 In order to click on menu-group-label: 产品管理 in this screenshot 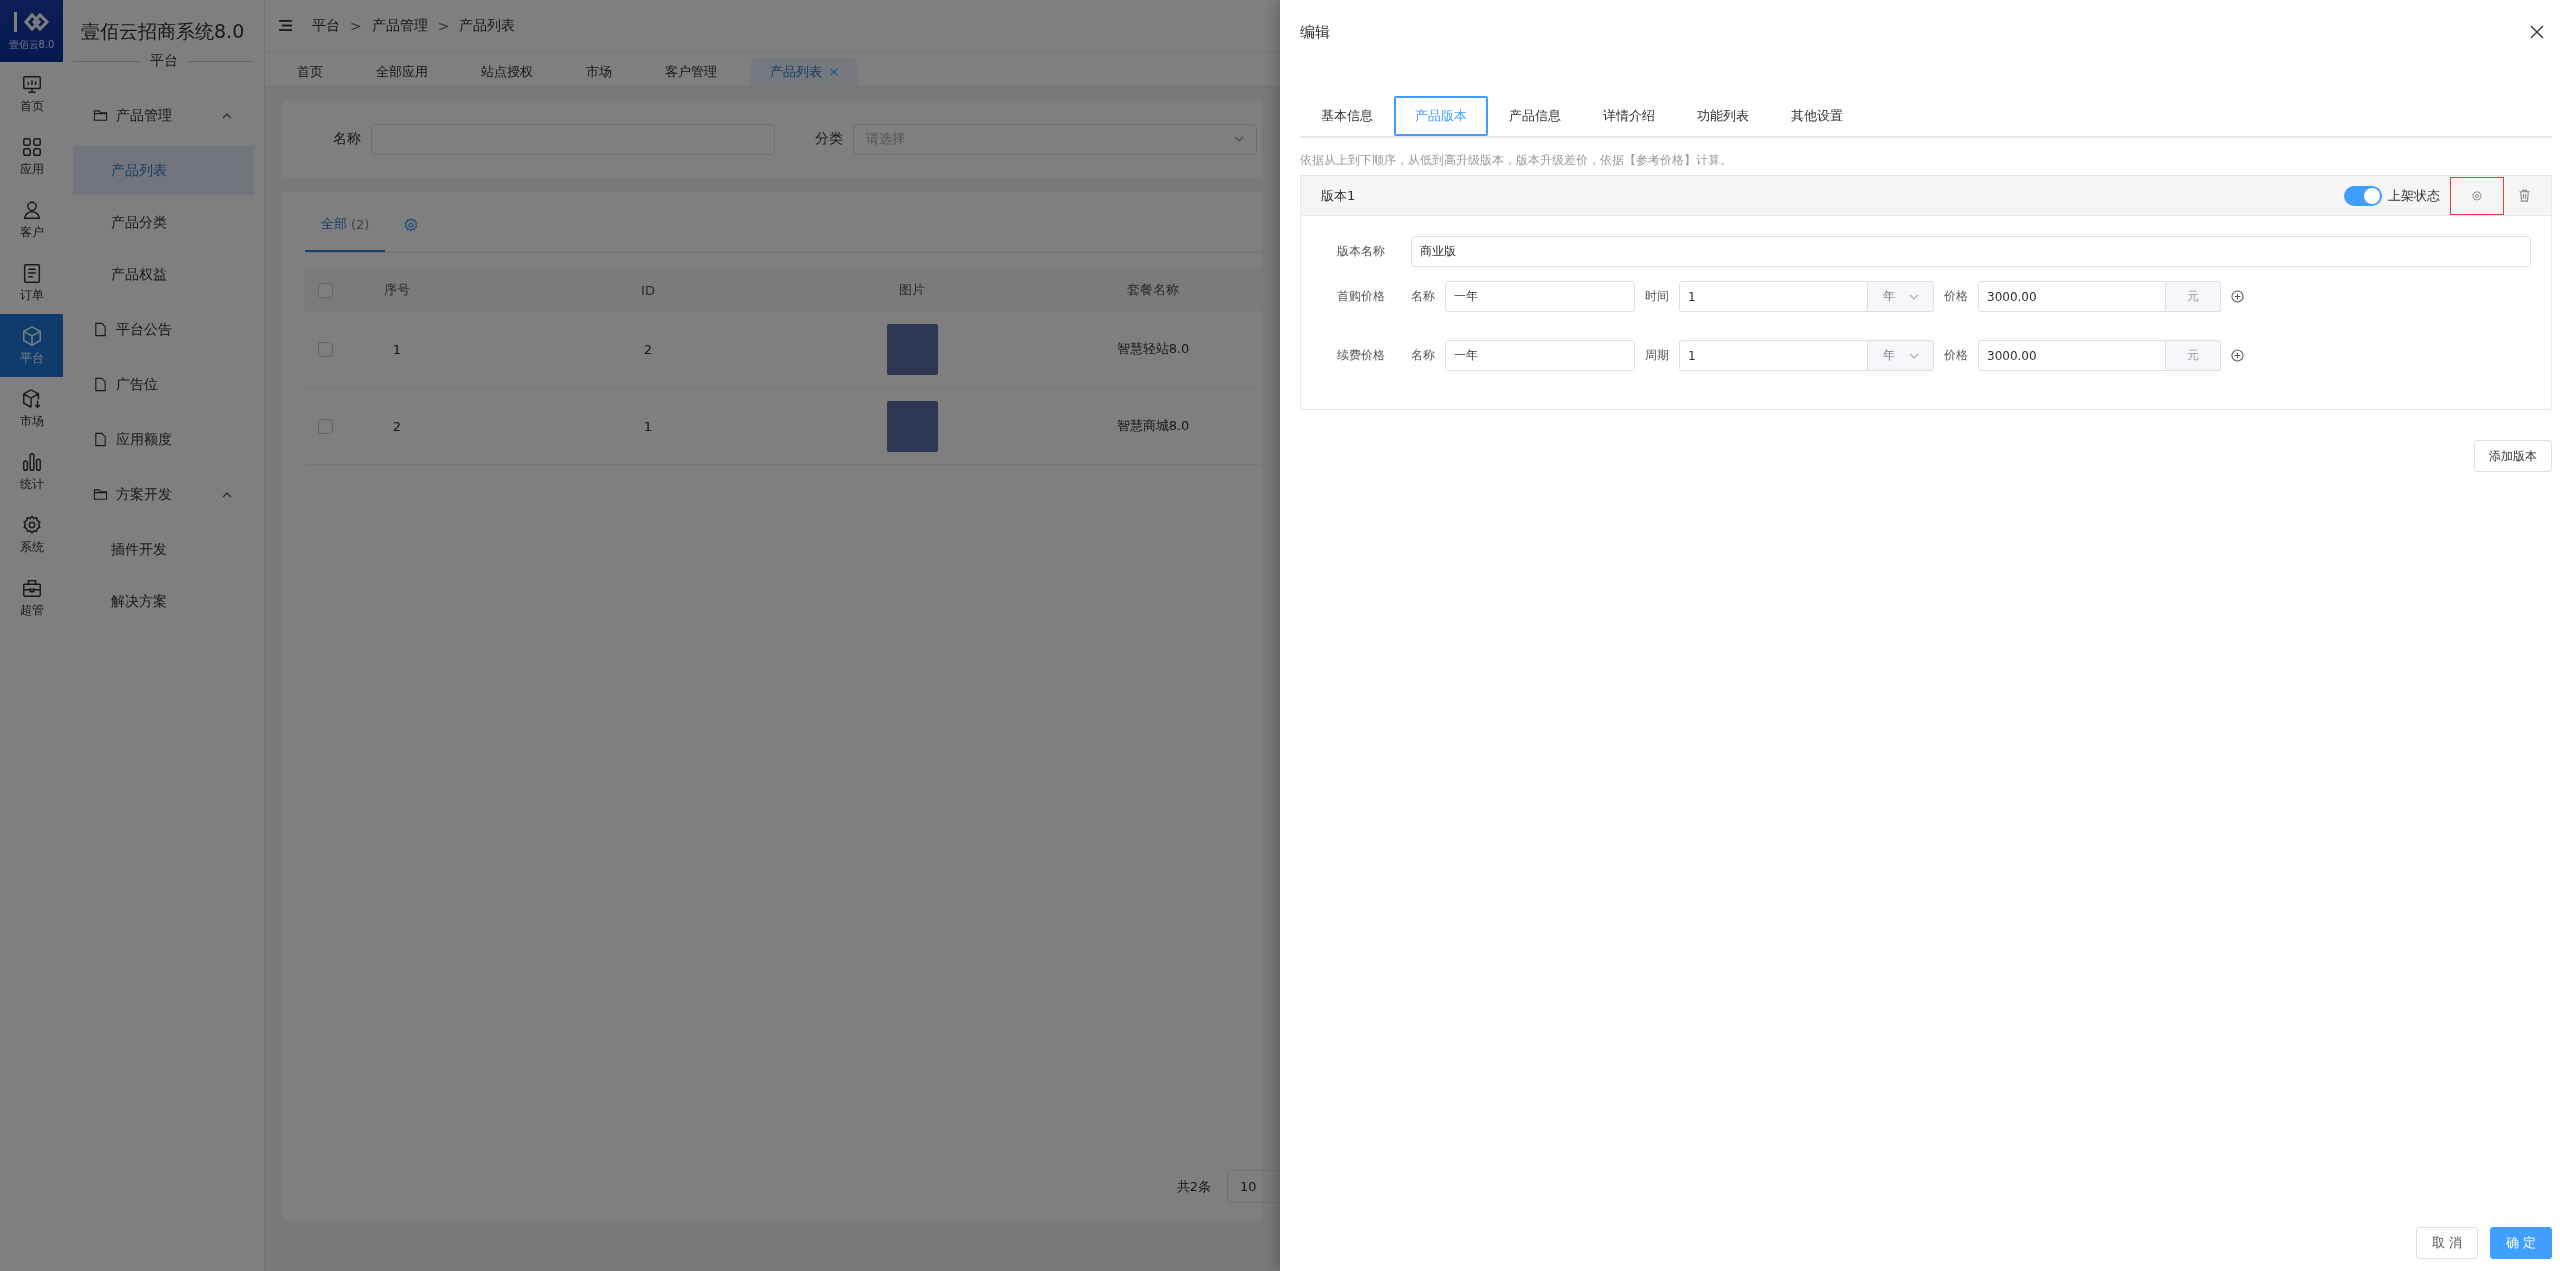, I will do `click(144, 115)`.